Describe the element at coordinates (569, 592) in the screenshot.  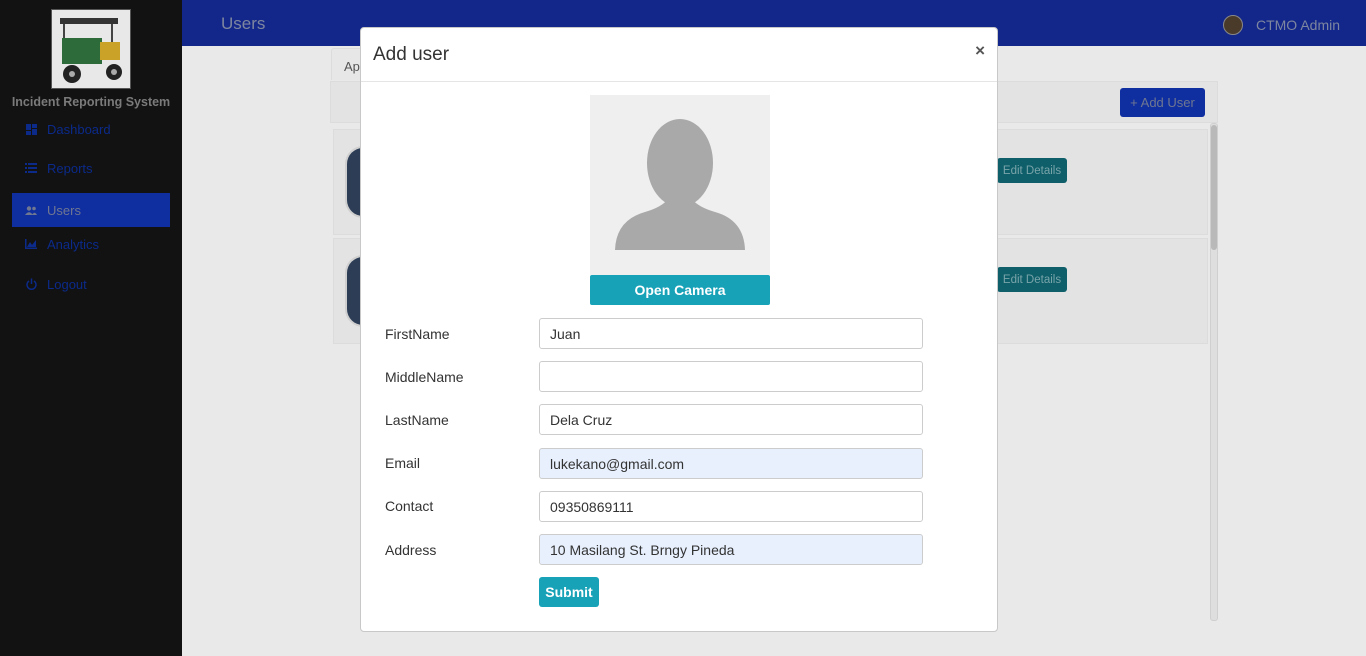
I see `submit-button: Submit` at that location.